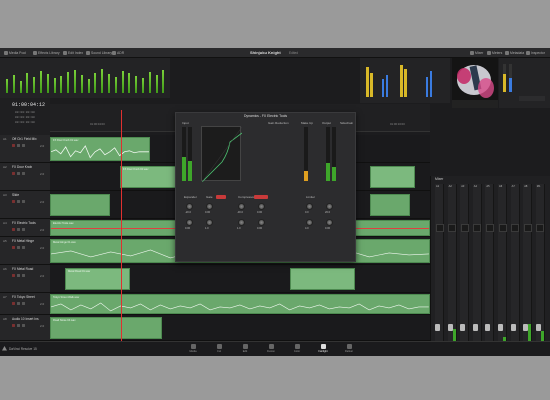  What do you see at coordinates (25, 149) in the screenshot?
I see `track-header-a1: A1 Off Ch1 Field Mix 2.0` at bounding box center [25, 149].